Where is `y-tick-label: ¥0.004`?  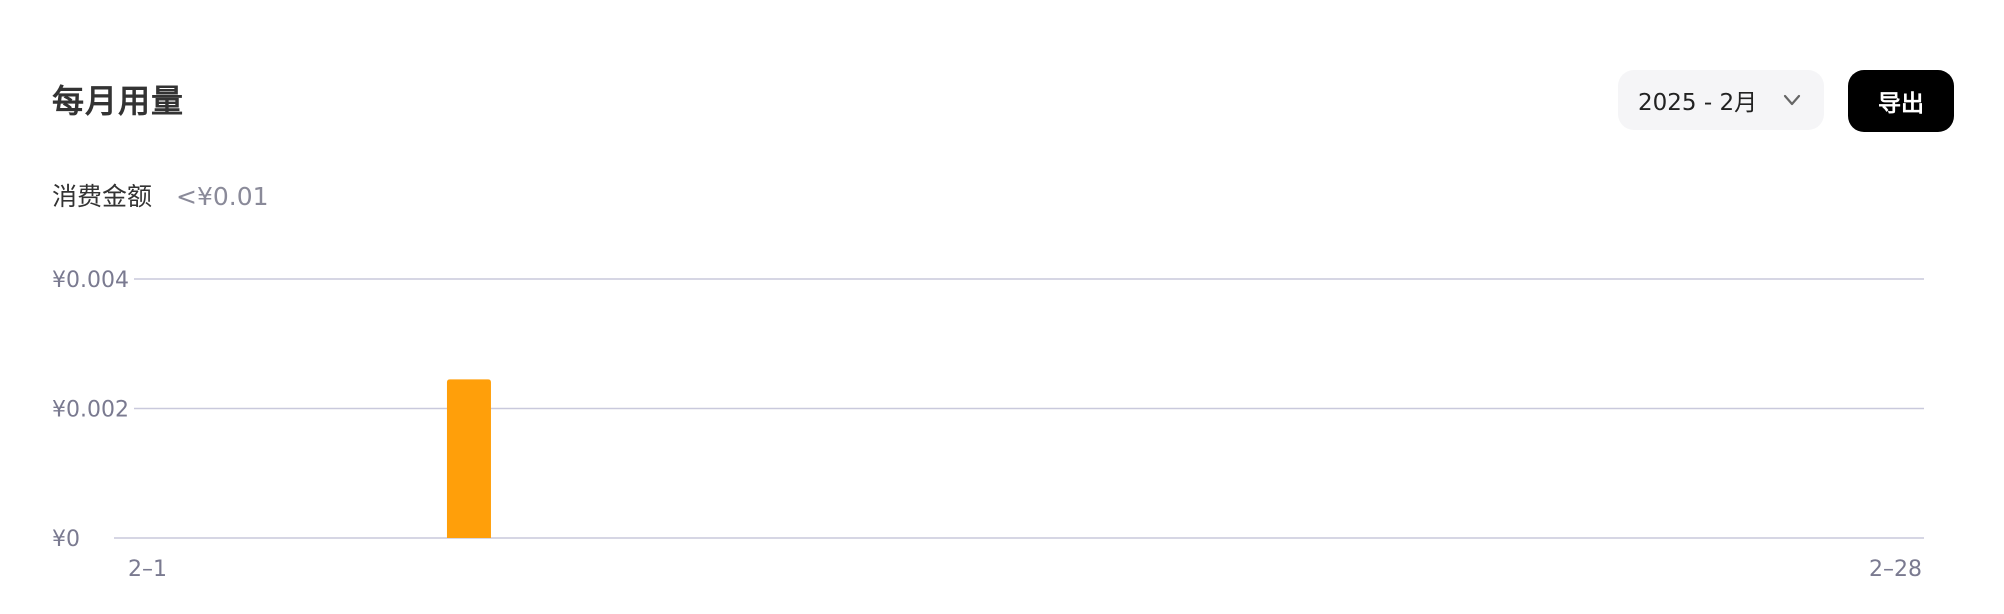
y-tick-label: ¥0.004 is located at coordinates (90, 280).